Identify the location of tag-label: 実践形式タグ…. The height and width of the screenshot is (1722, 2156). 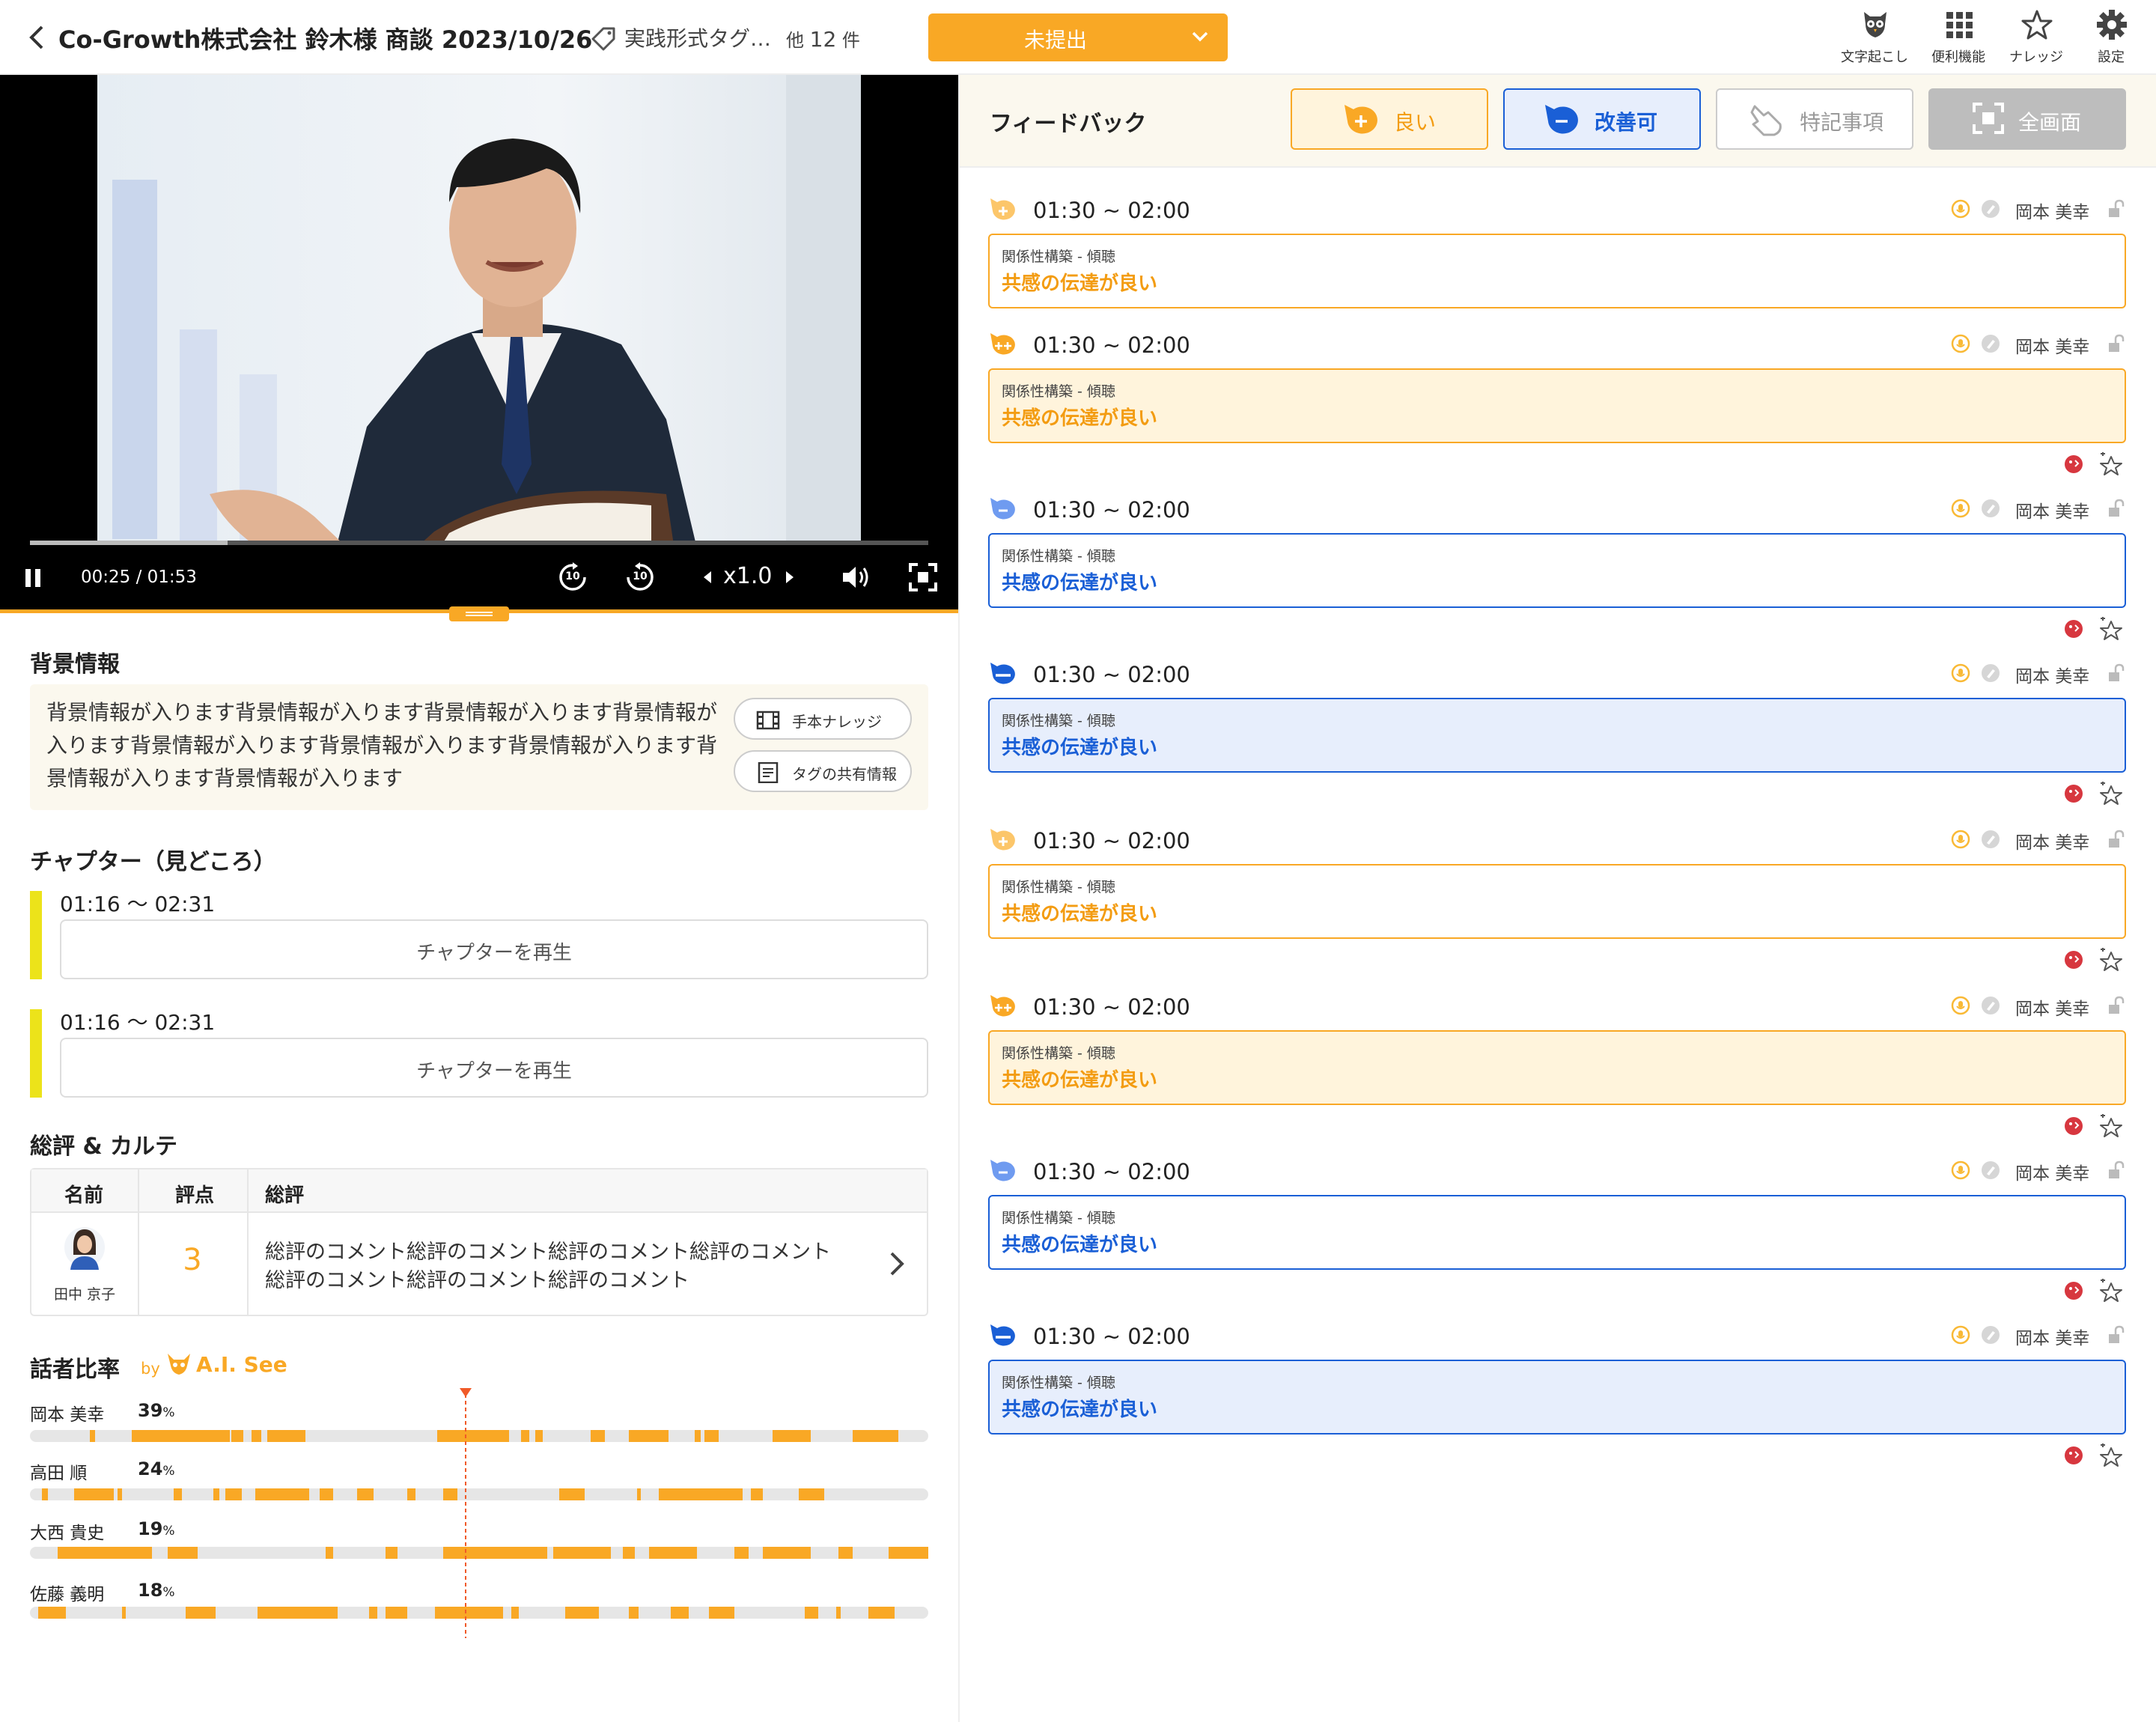
(697, 37).